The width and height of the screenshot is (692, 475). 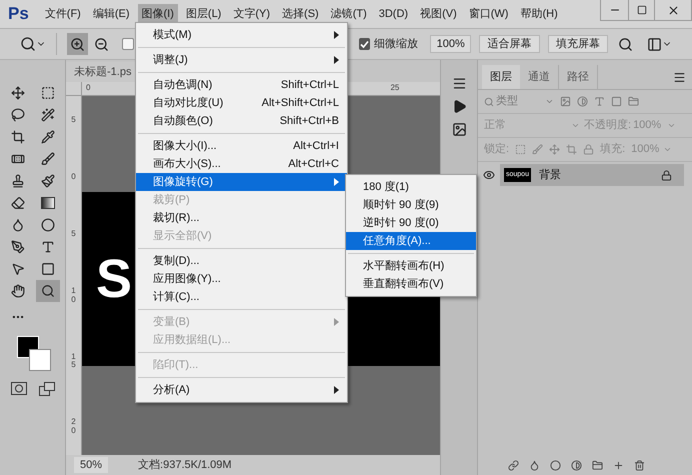 What do you see at coordinates (641, 10) in the screenshot?
I see `maximize-icon` at bounding box center [641, 10].